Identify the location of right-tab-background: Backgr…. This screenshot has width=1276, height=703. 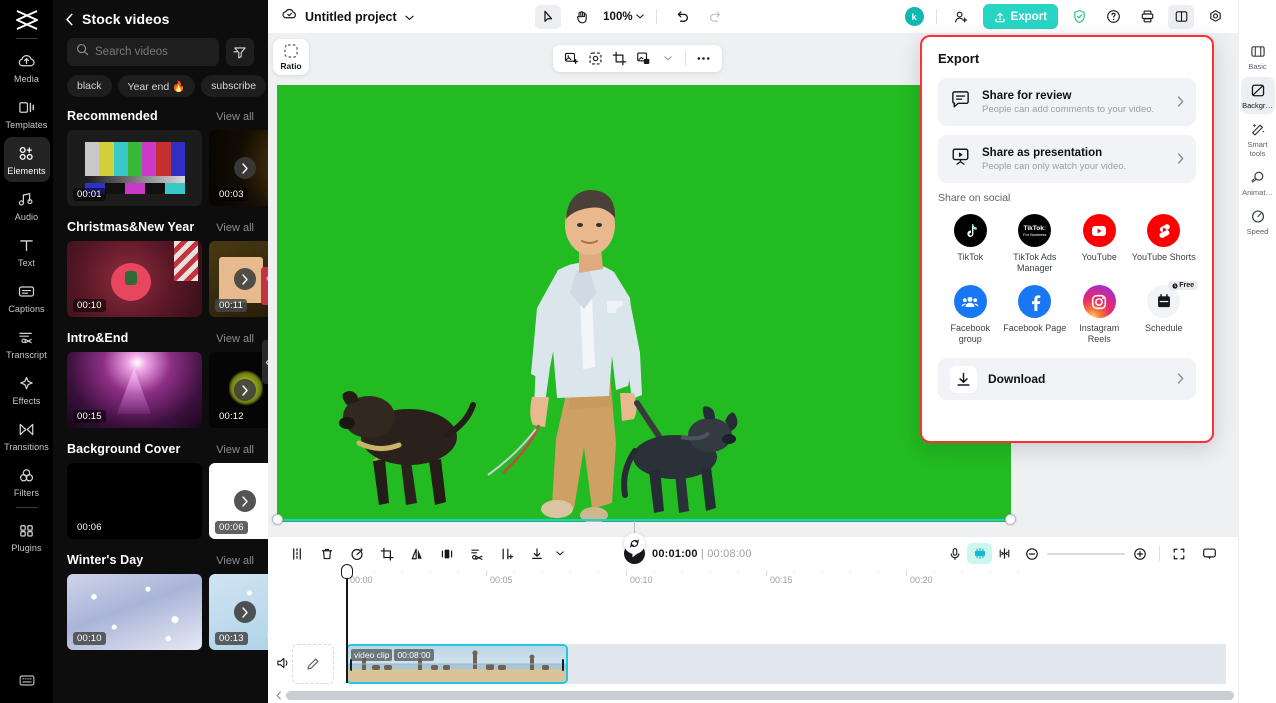
(1257, 95).